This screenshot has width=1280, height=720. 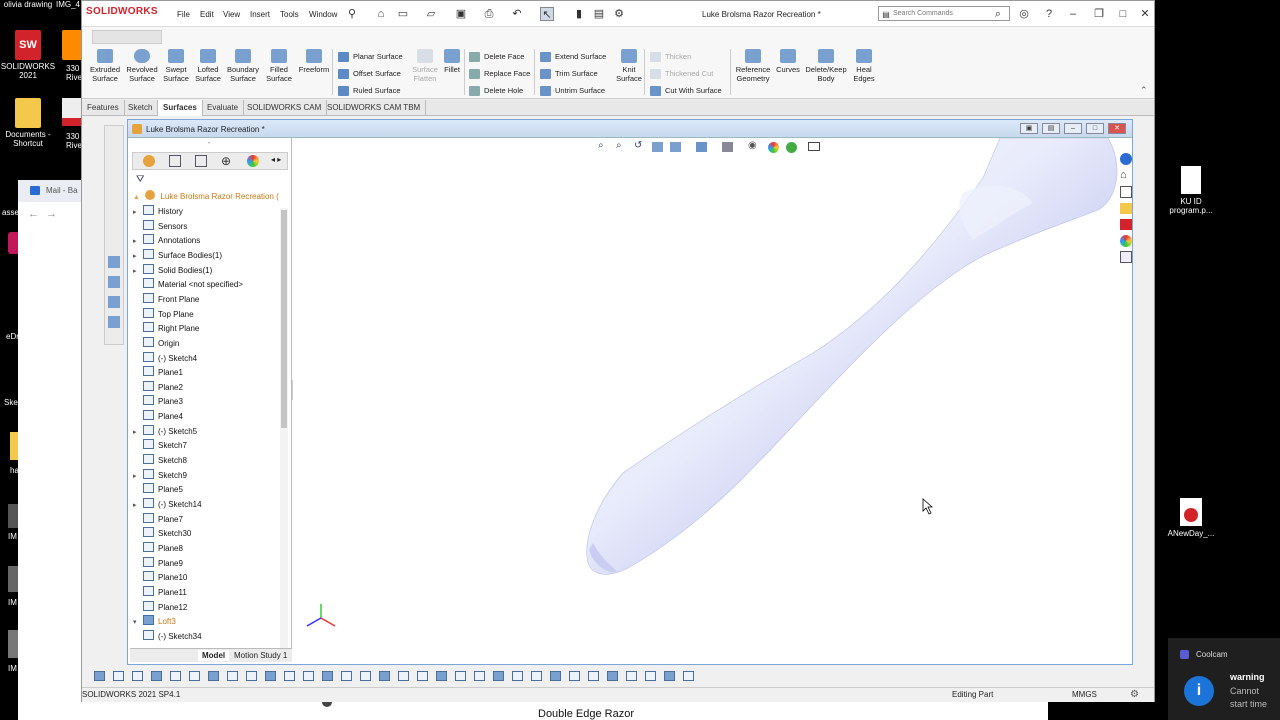 I want to click on units-text: MMGS, so click(x=1084, y=694).